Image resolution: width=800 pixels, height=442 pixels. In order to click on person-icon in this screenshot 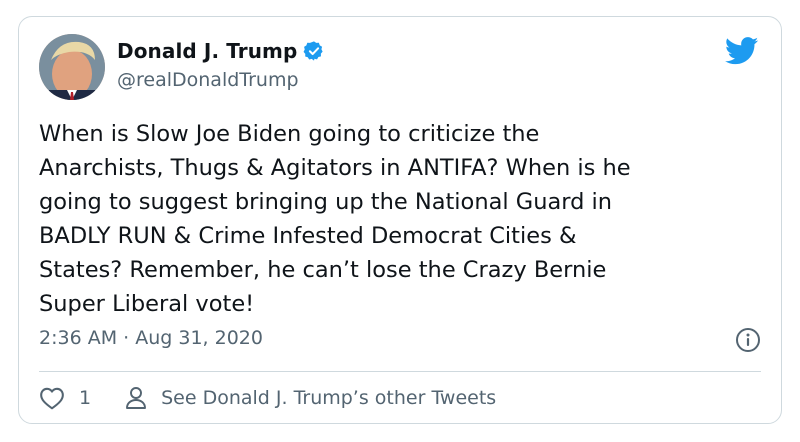, I will do `click(136, 398)`.